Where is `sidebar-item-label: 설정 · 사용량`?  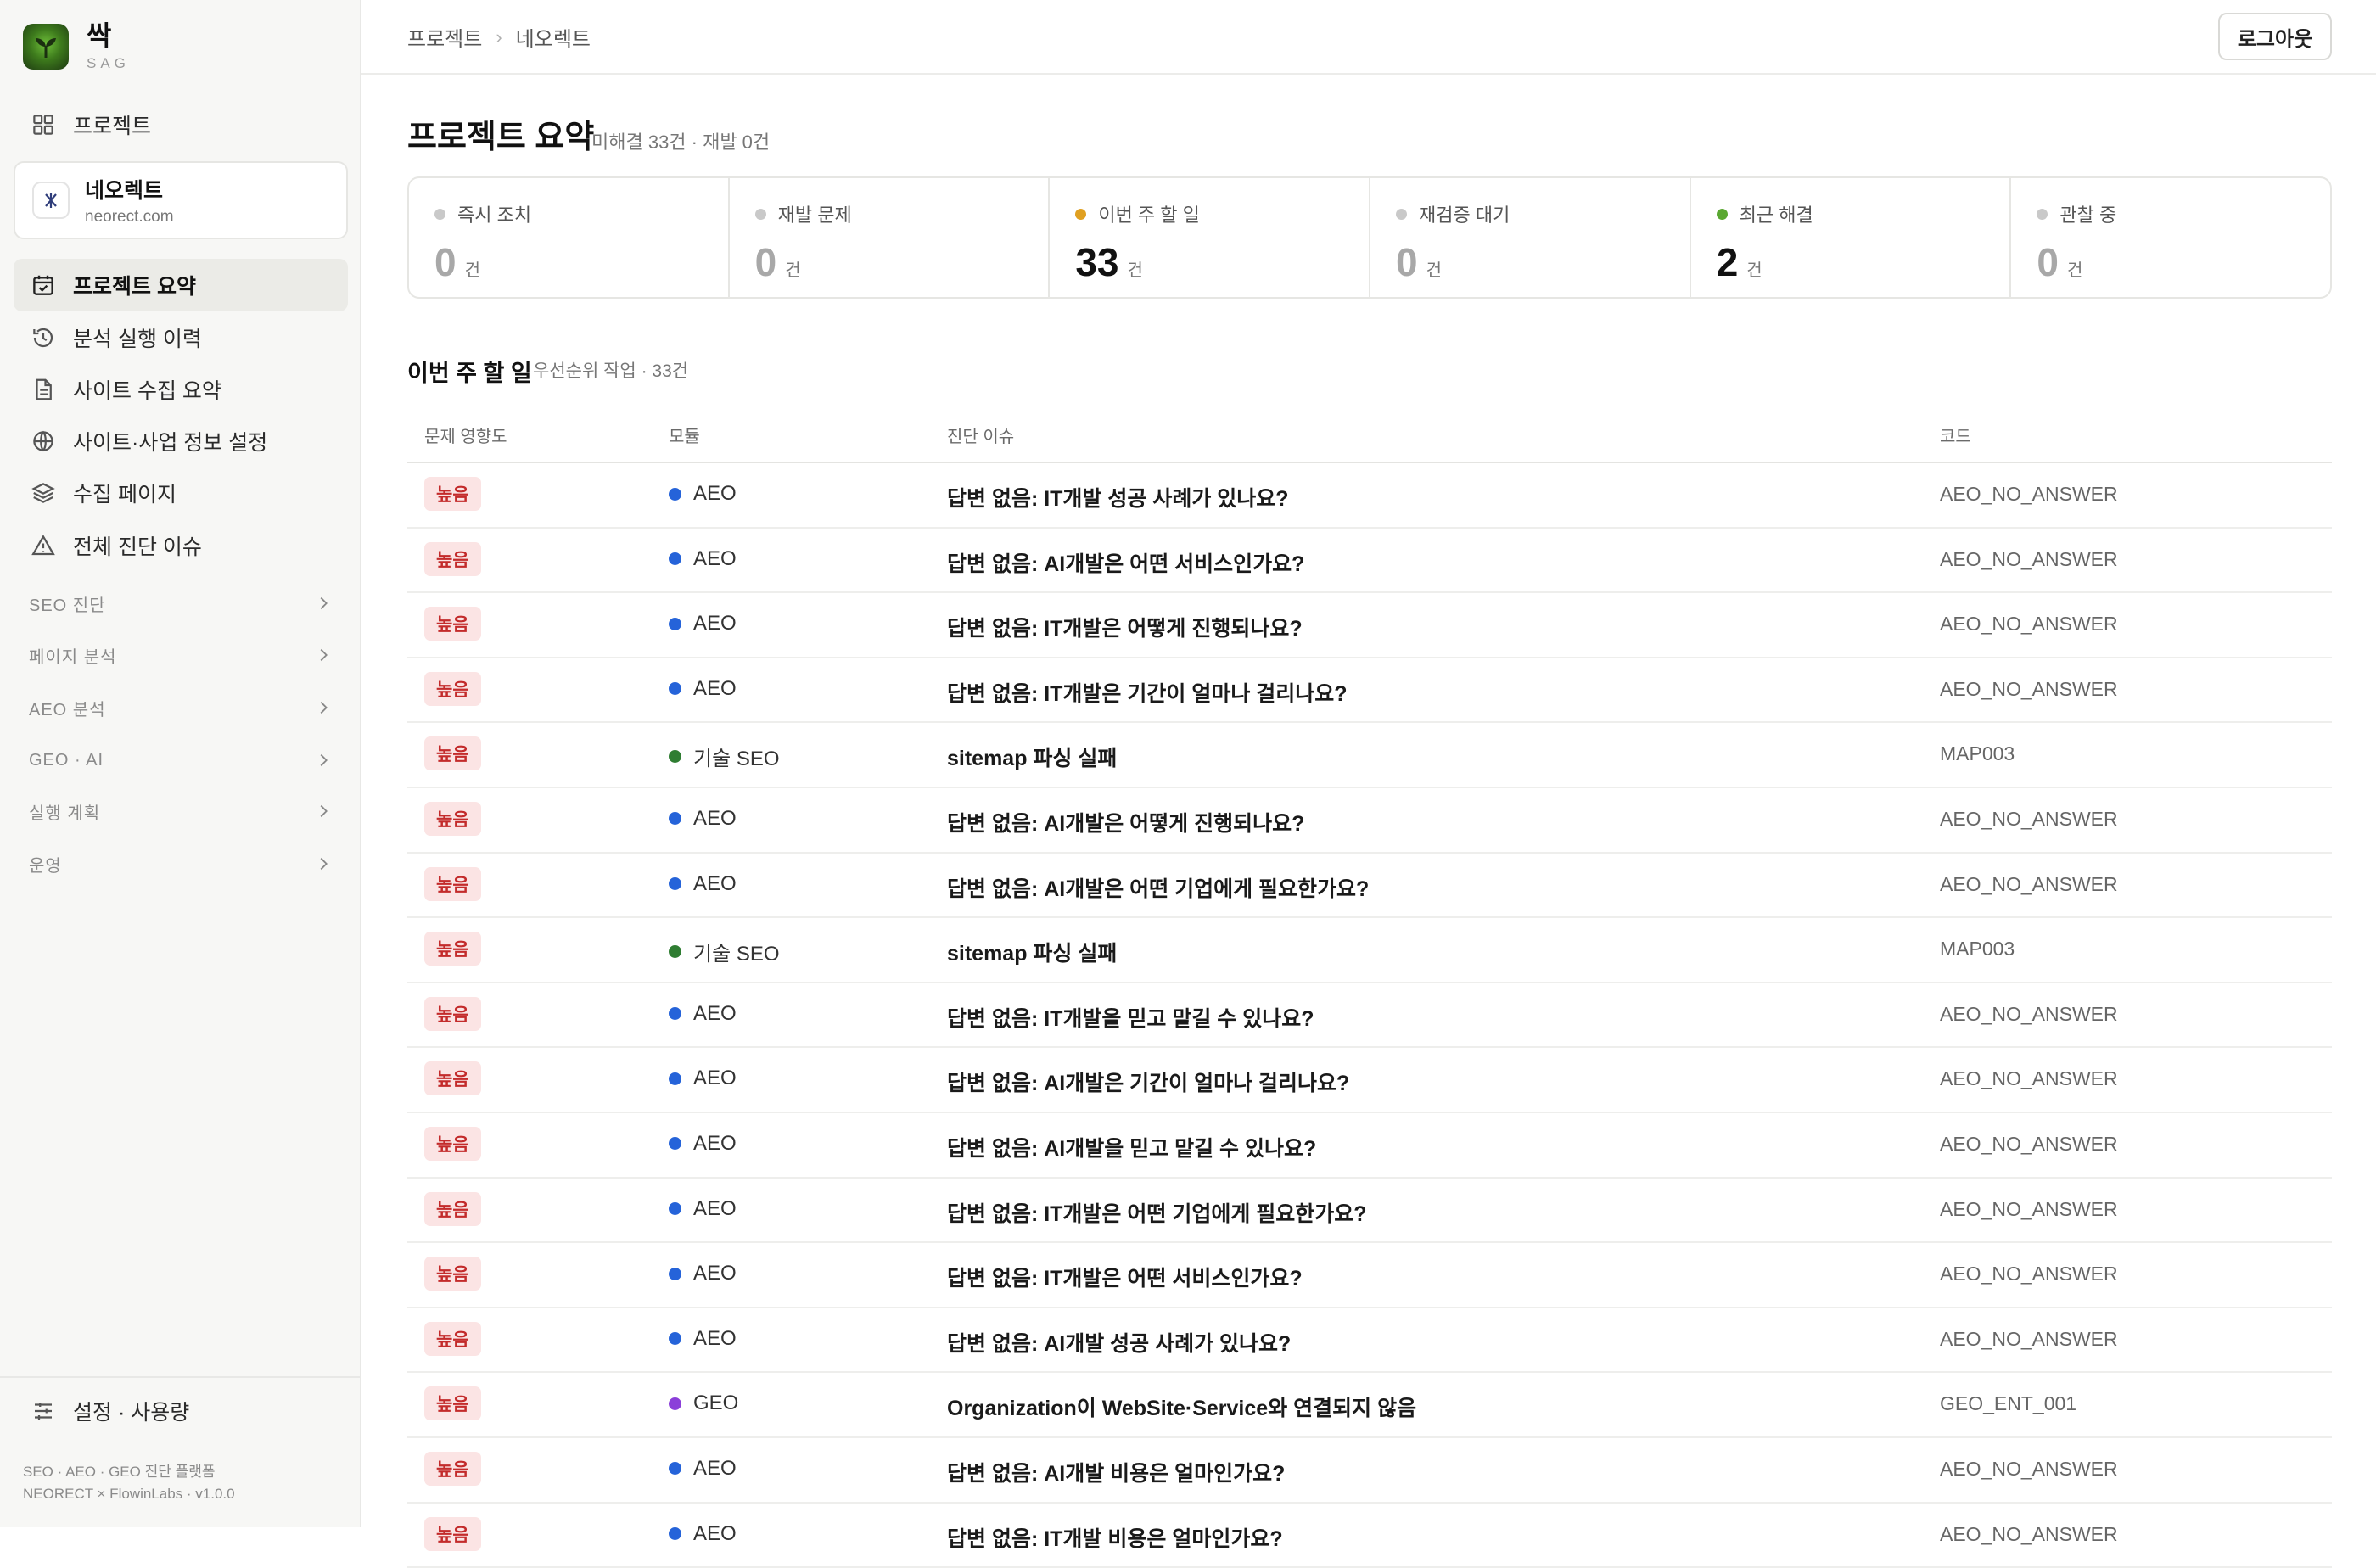 sidebar-item-label: 설정 · 사용량 is located at coordinates (131, 1411).